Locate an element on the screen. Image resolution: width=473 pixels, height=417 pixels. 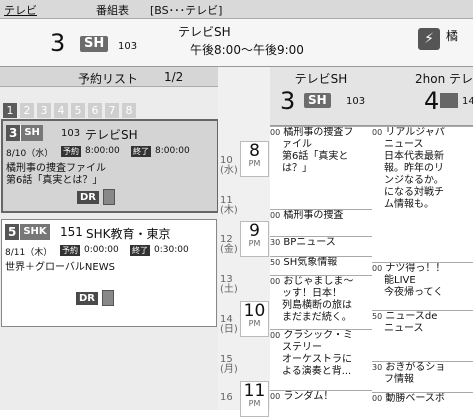
hour-number: 9 is located at coordinates (254, 231).